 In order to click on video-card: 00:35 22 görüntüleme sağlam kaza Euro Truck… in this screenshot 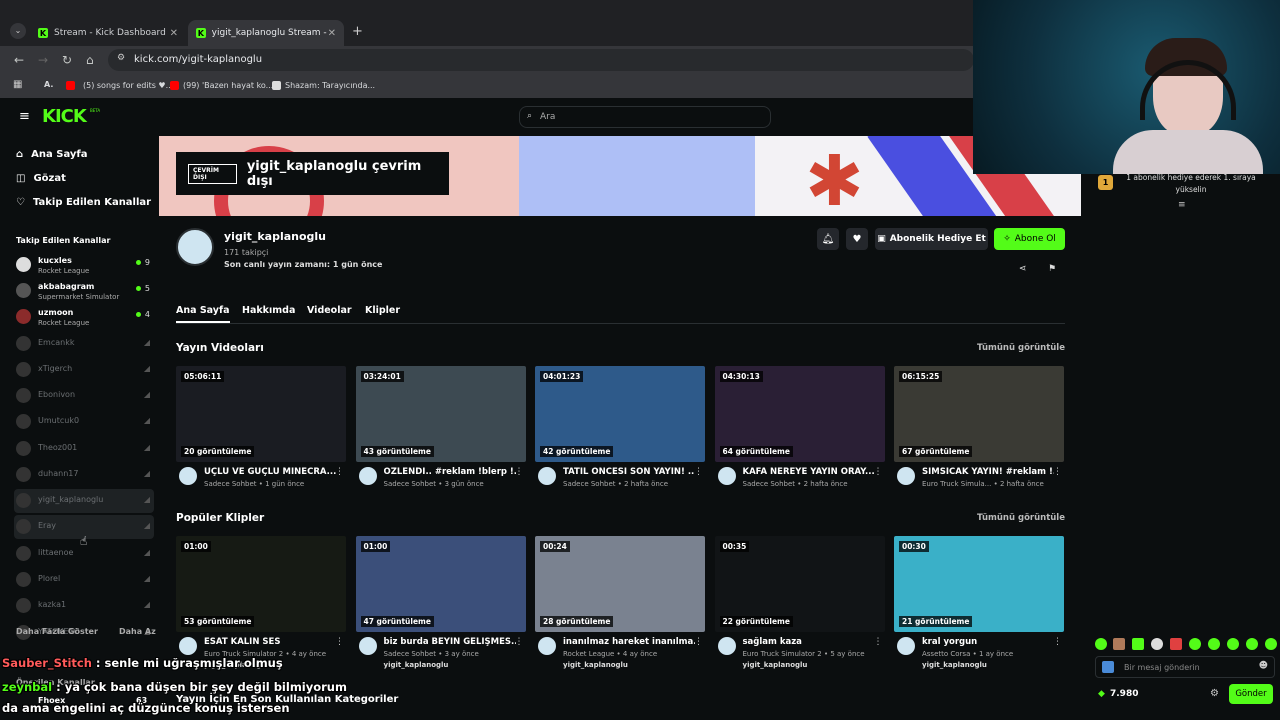, I will do `click(799, 602)`.